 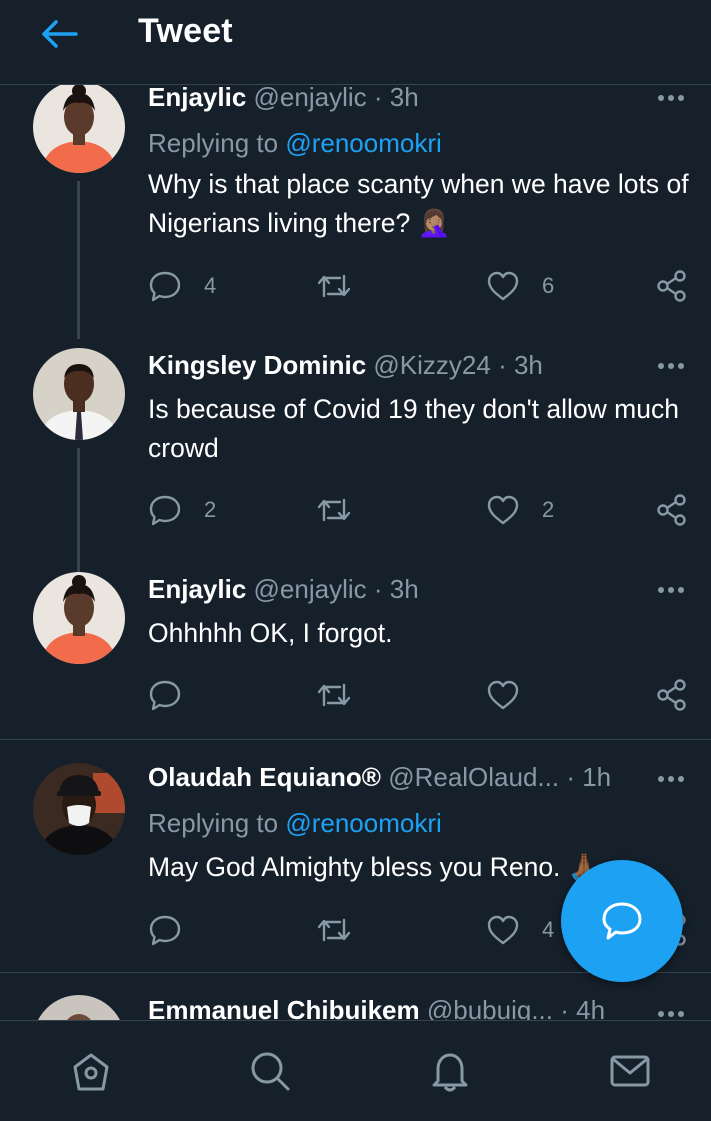 What do you see at coordinates (431, 365) in the screenshot?
I see `handle: @Kizzy24` at bounding box center [431, 365].